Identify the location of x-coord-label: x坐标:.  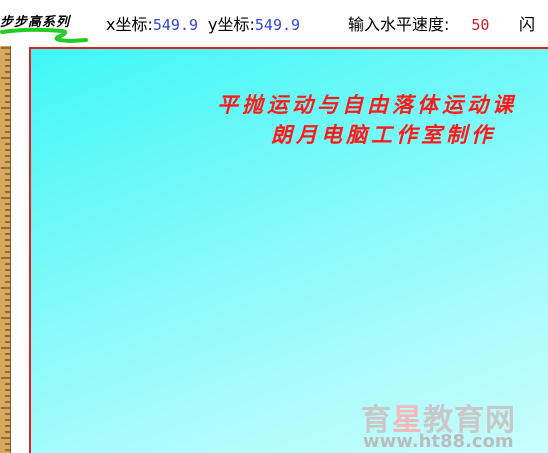
(129, 24).